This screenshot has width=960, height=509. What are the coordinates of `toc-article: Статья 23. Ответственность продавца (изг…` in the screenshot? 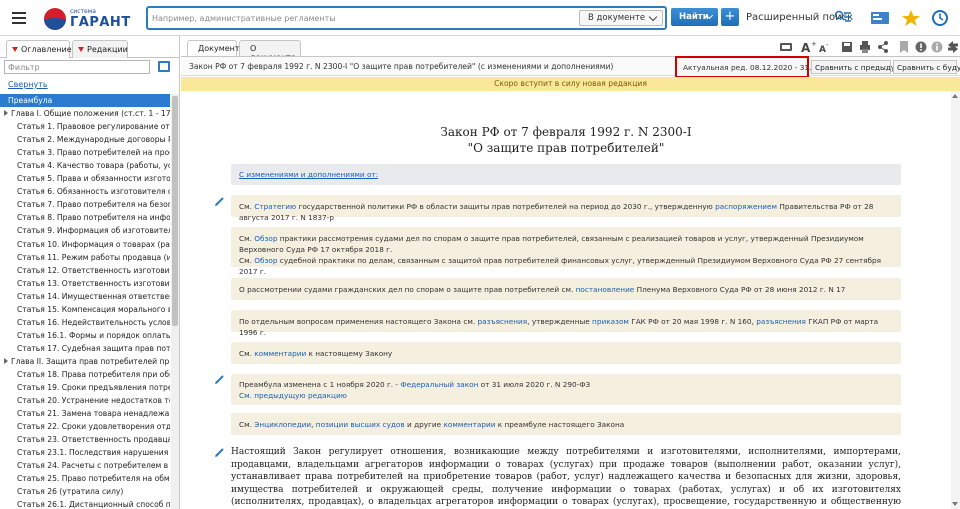 It's located at (85, 439).